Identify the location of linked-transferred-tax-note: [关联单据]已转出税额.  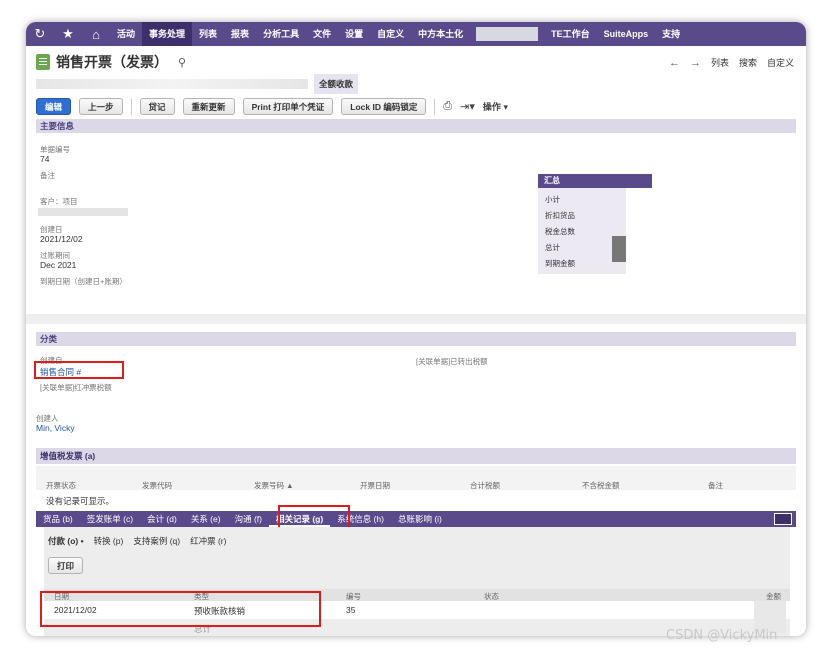
(452, 361).